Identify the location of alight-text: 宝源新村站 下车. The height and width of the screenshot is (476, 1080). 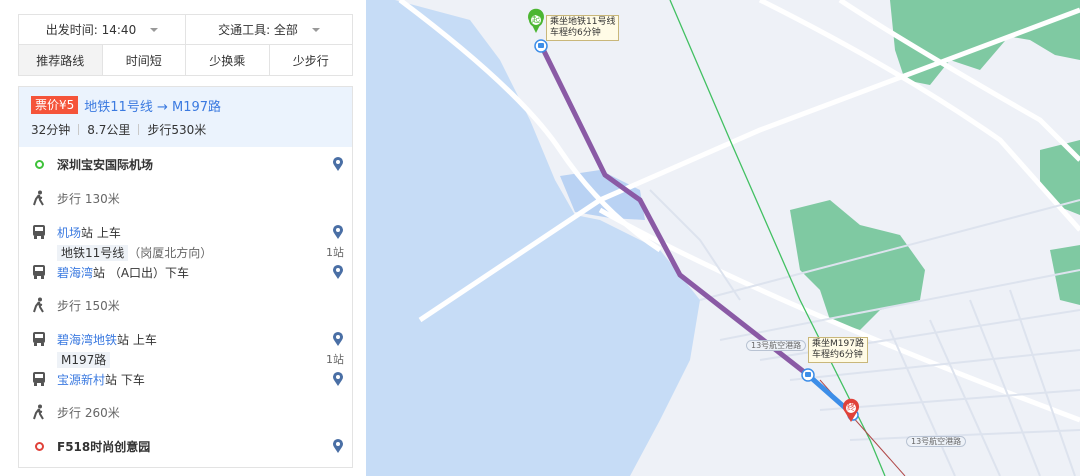
(101, 379).